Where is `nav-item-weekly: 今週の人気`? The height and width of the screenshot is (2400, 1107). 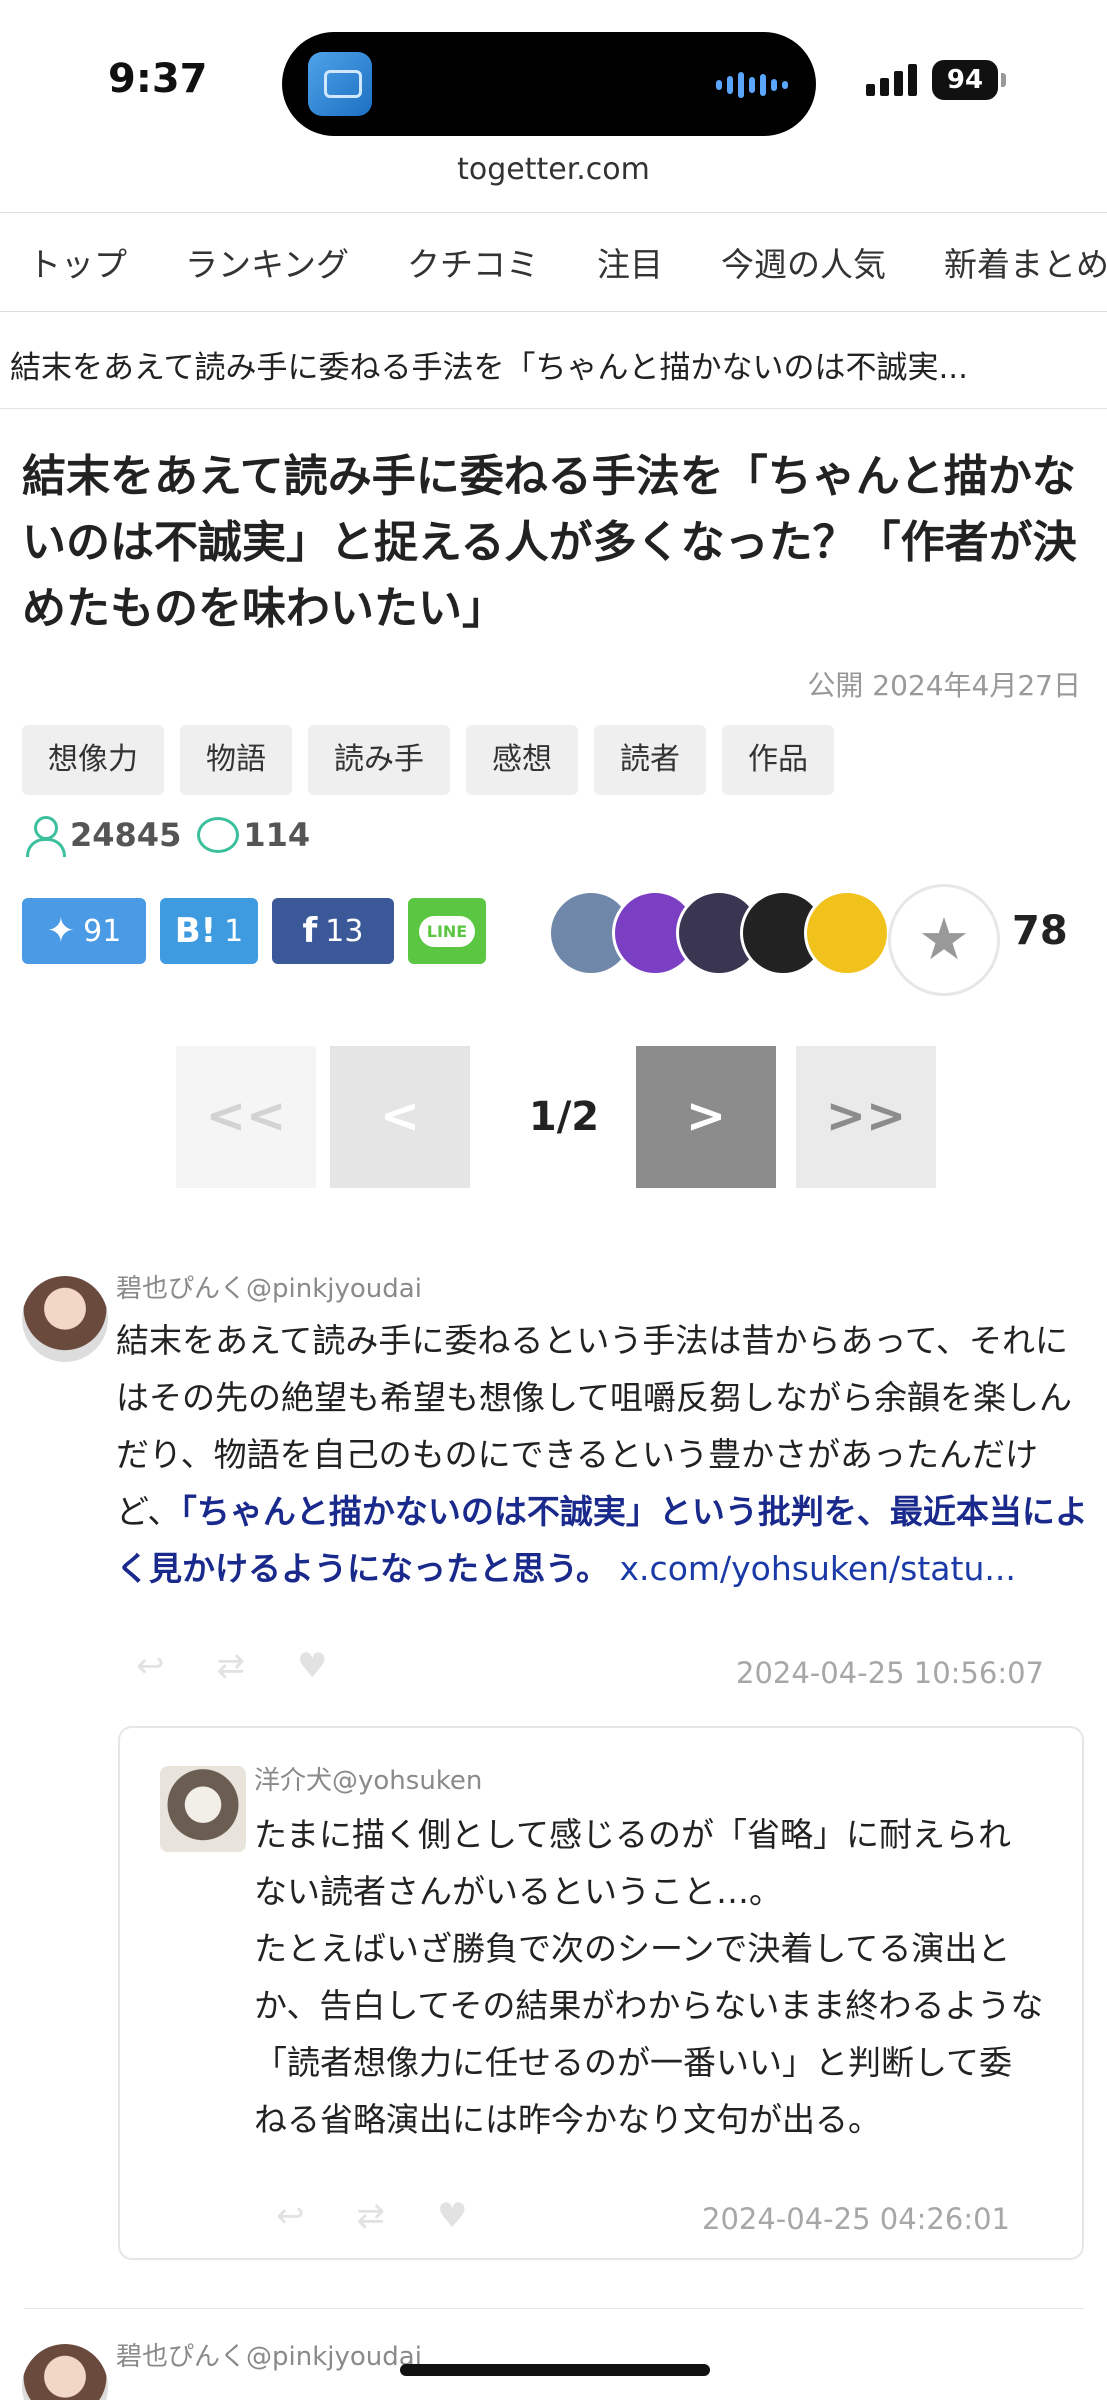
nav-item-weekly: 今週の人気 is located at coordinates (803, 262).